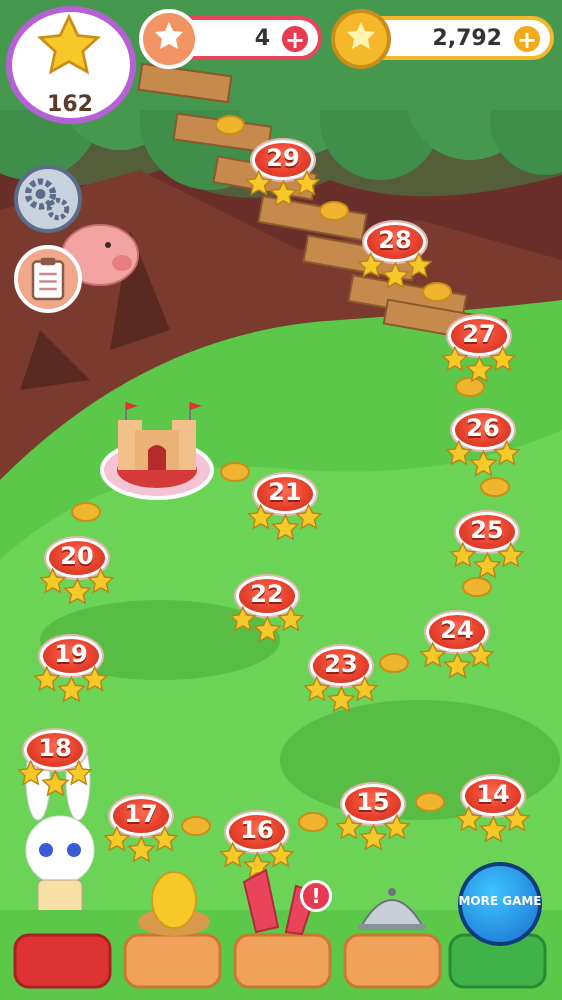 Image resolution: width=562 pixels, height=1000 pixels. I want to click on missions-button, so click(48, 279).